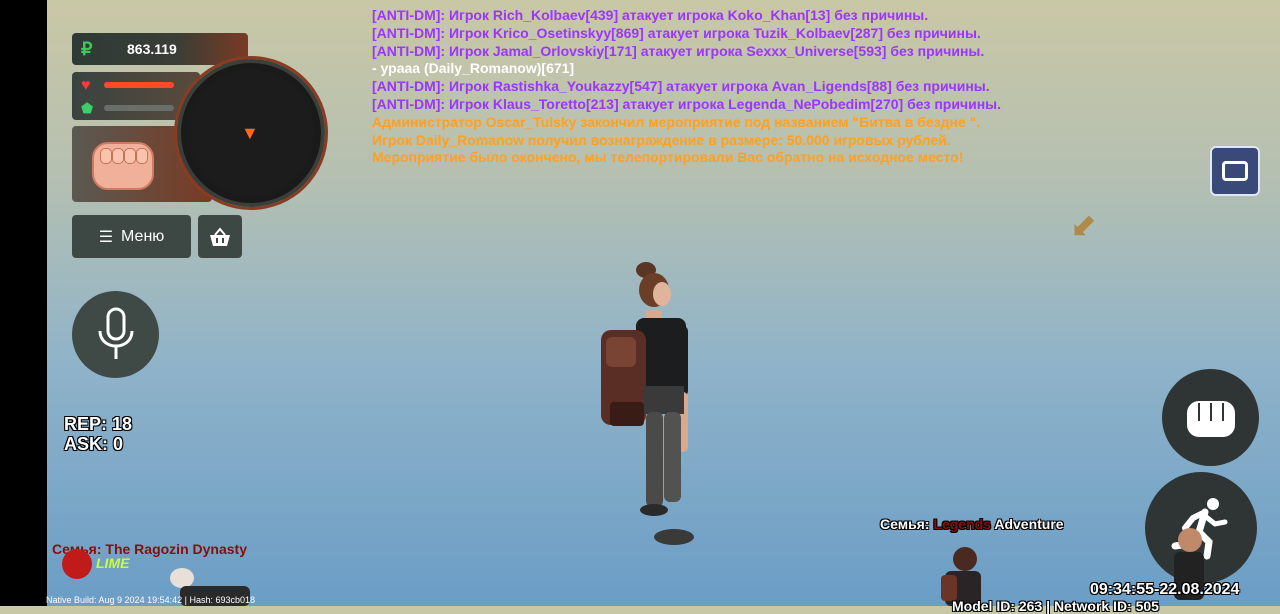 Image resolution: width=1280 pixels, height=614 pixels. Describe the element at coordinates (139, 85) in the screenshot. I see `health-bar` at that location.